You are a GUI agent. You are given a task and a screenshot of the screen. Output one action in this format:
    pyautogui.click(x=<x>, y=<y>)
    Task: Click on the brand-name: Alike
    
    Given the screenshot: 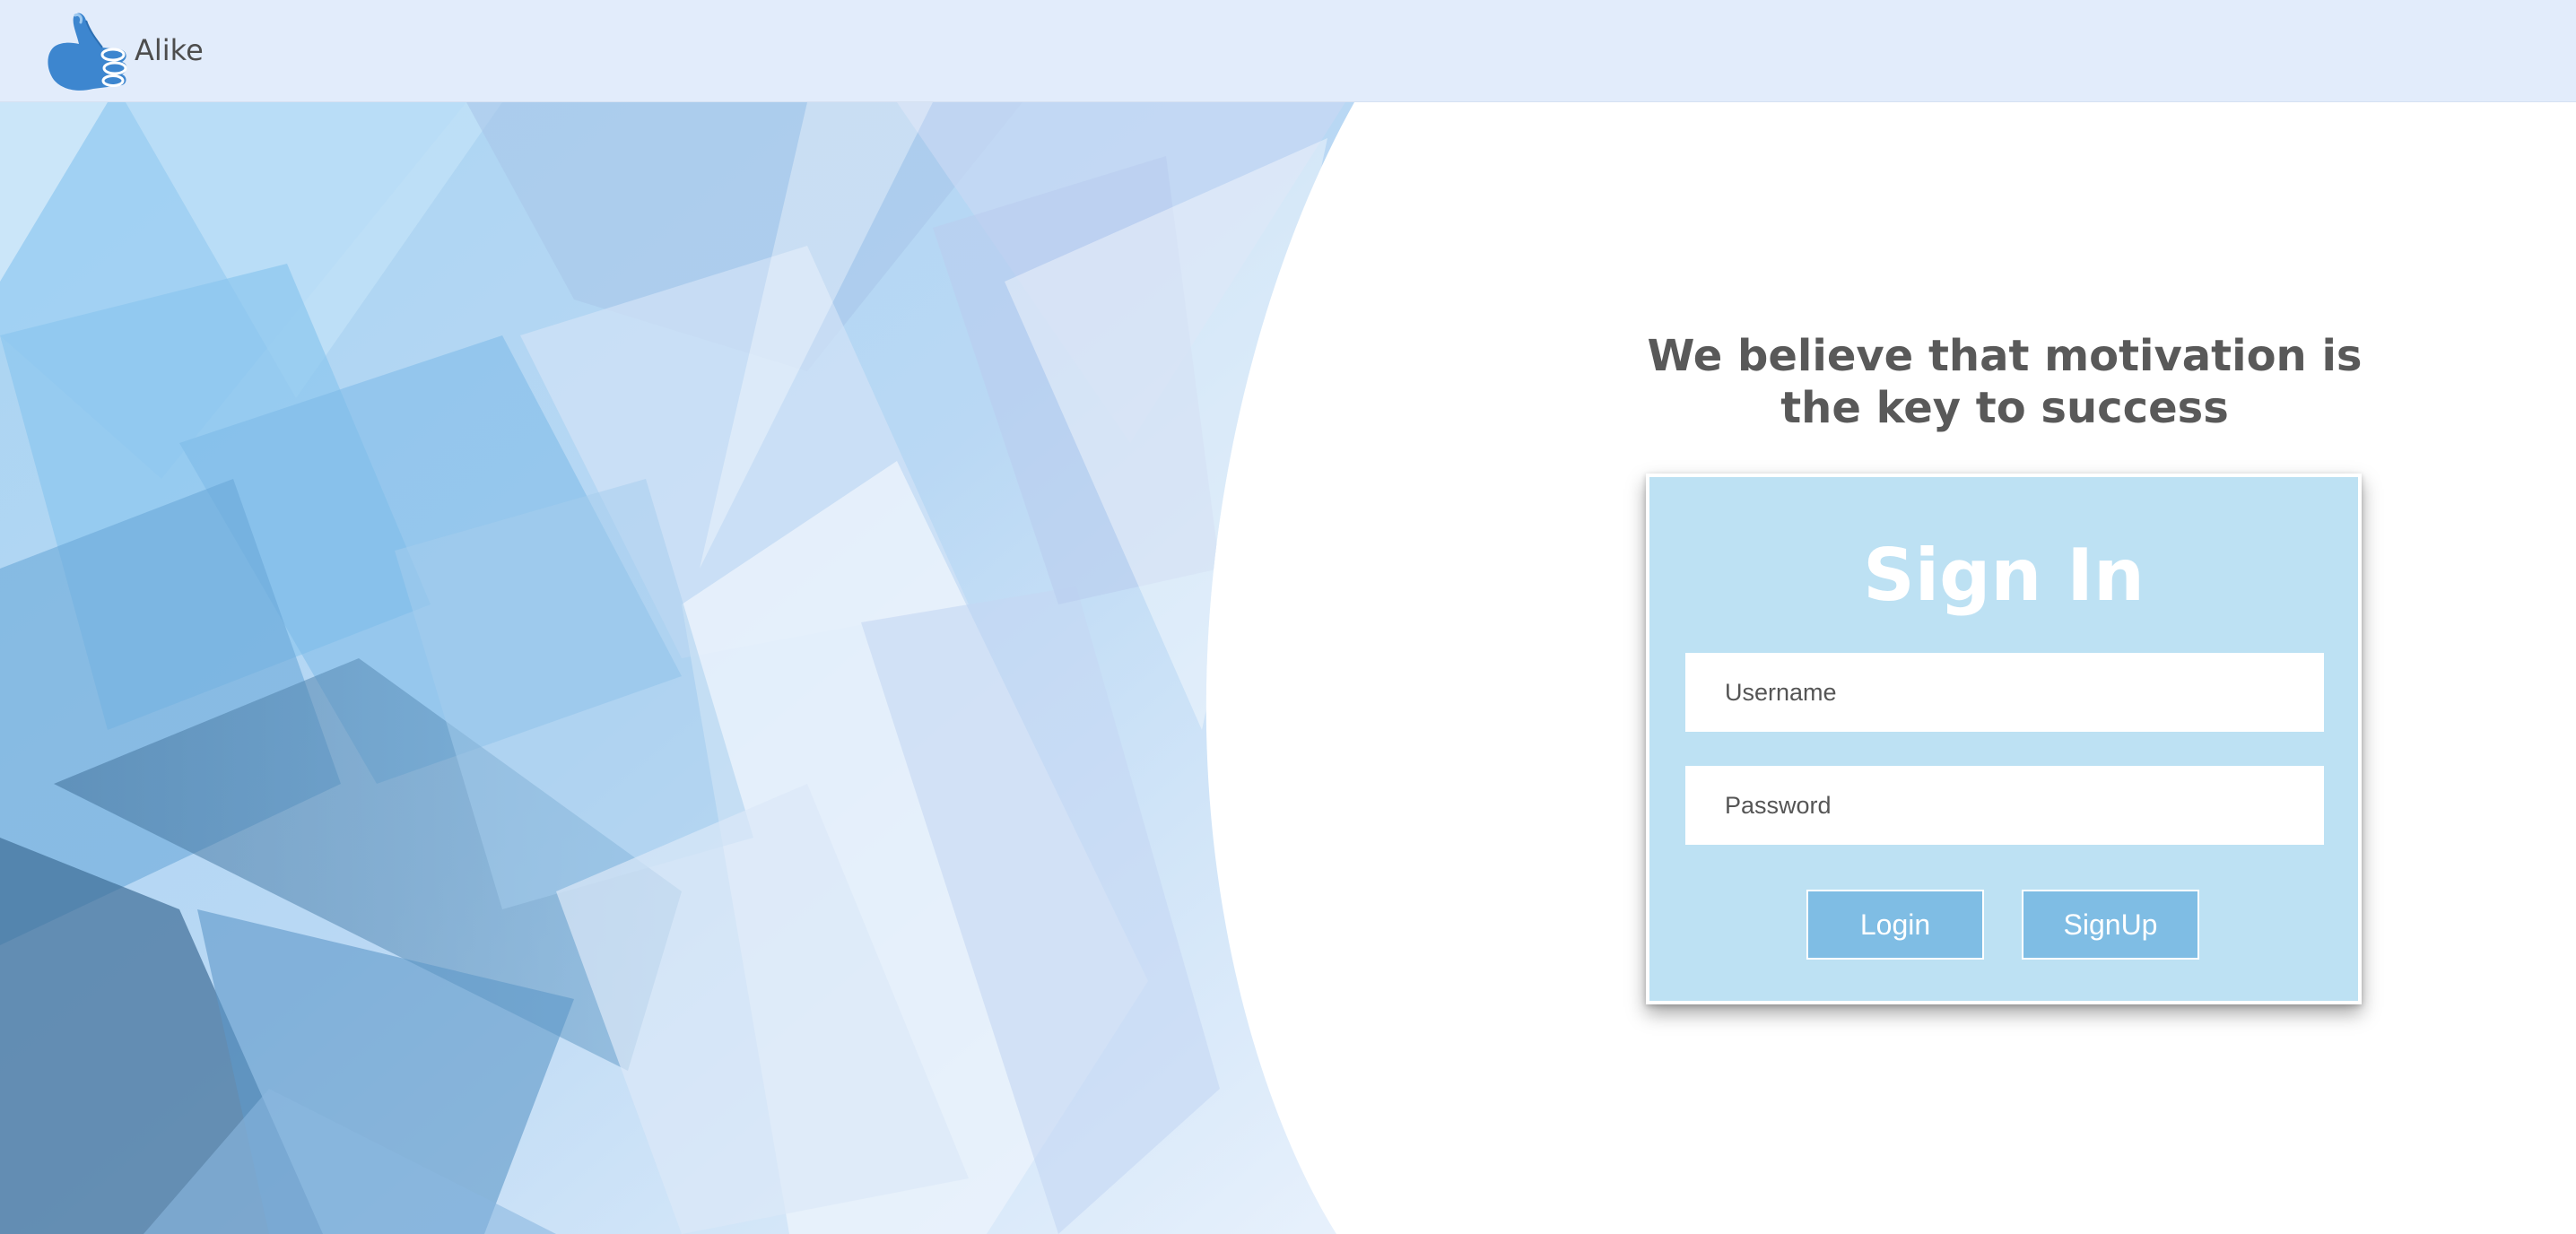 What is the action you would take?
    pyautogui.click(x=169, y=50)
    